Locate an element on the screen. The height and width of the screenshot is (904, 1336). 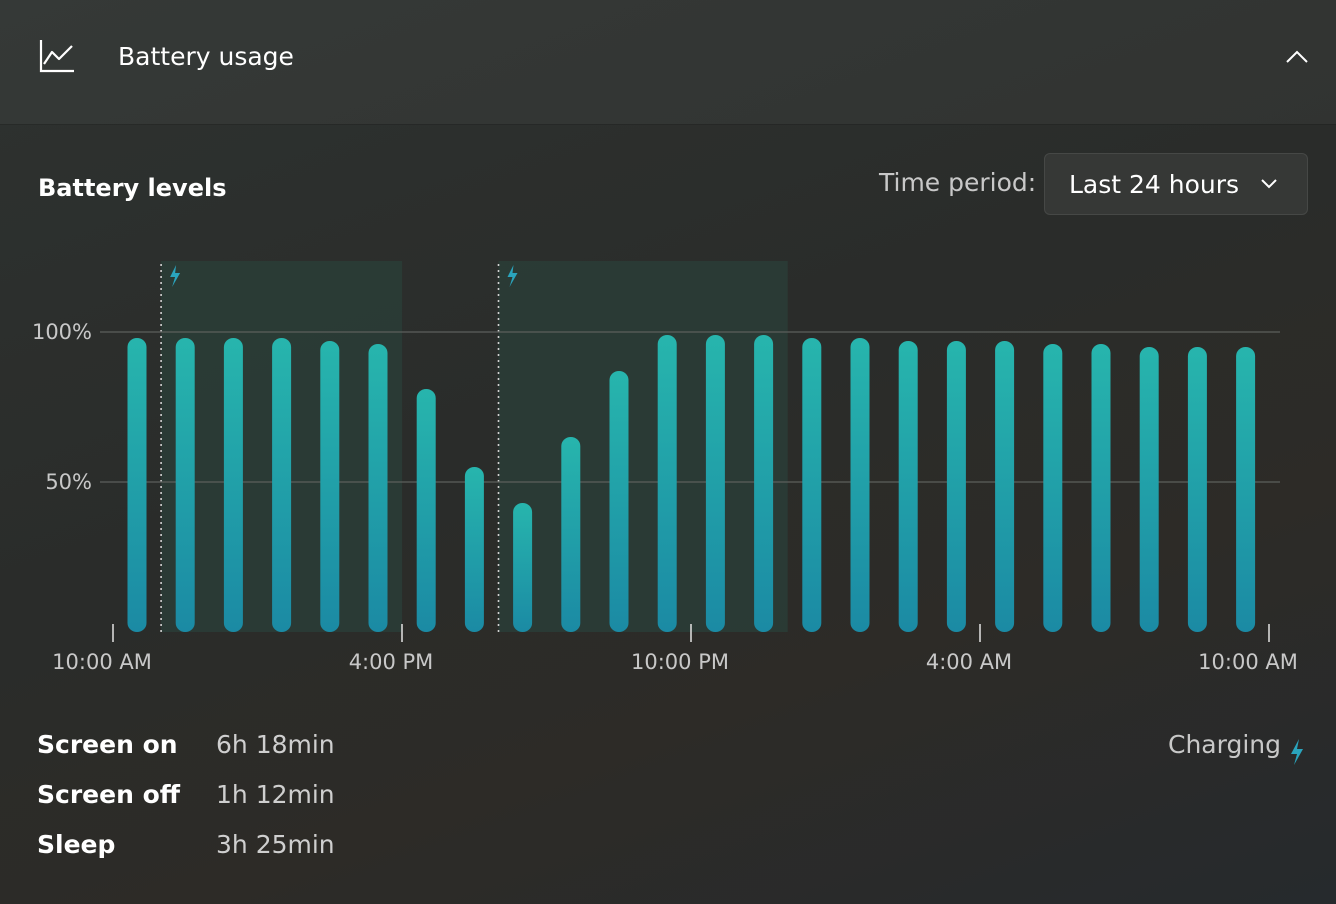
x-tick-label: 4:00 AM is located at coordinates (969, 662).